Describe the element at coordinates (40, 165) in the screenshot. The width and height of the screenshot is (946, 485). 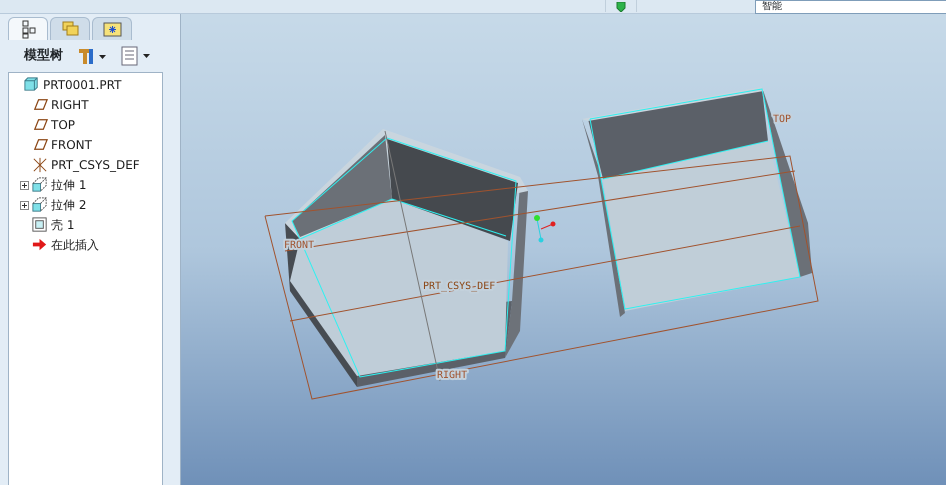
I see `coordinate-system-icon` at that location.